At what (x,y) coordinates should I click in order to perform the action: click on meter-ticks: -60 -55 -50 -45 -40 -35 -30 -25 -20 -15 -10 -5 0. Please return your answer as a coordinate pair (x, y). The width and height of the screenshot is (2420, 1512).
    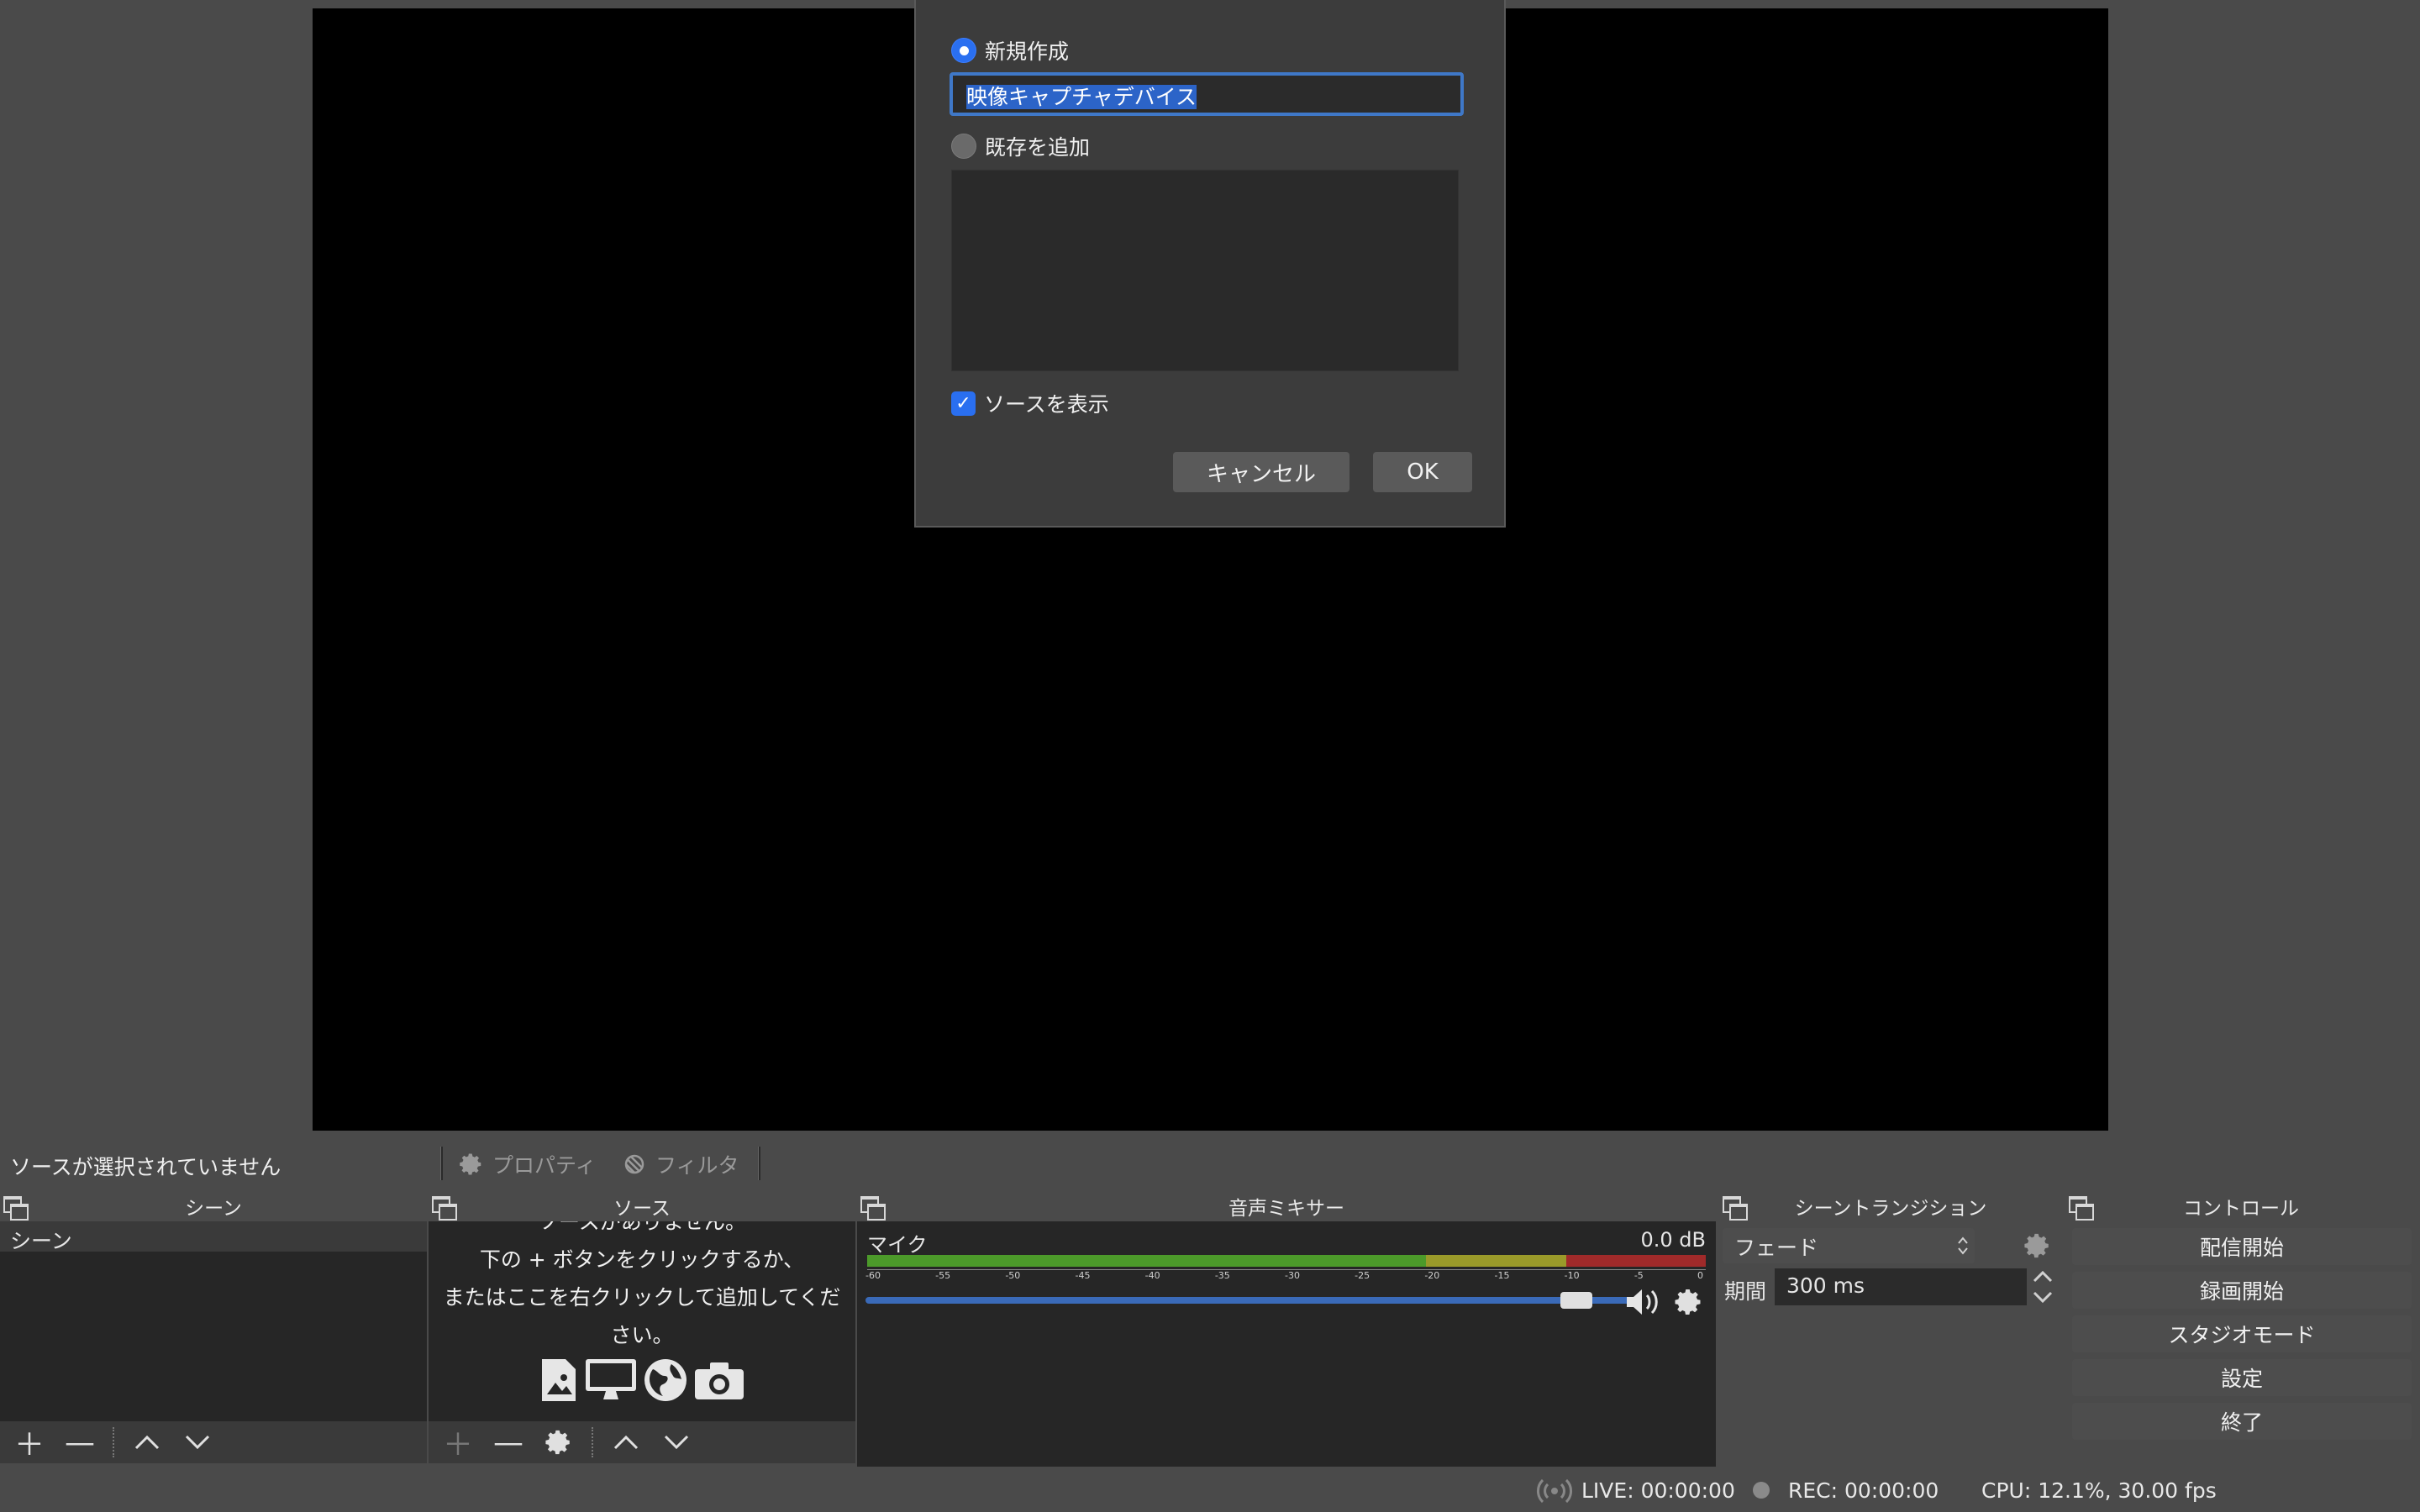
    Looking at the image, I should click on (1286, 1277).